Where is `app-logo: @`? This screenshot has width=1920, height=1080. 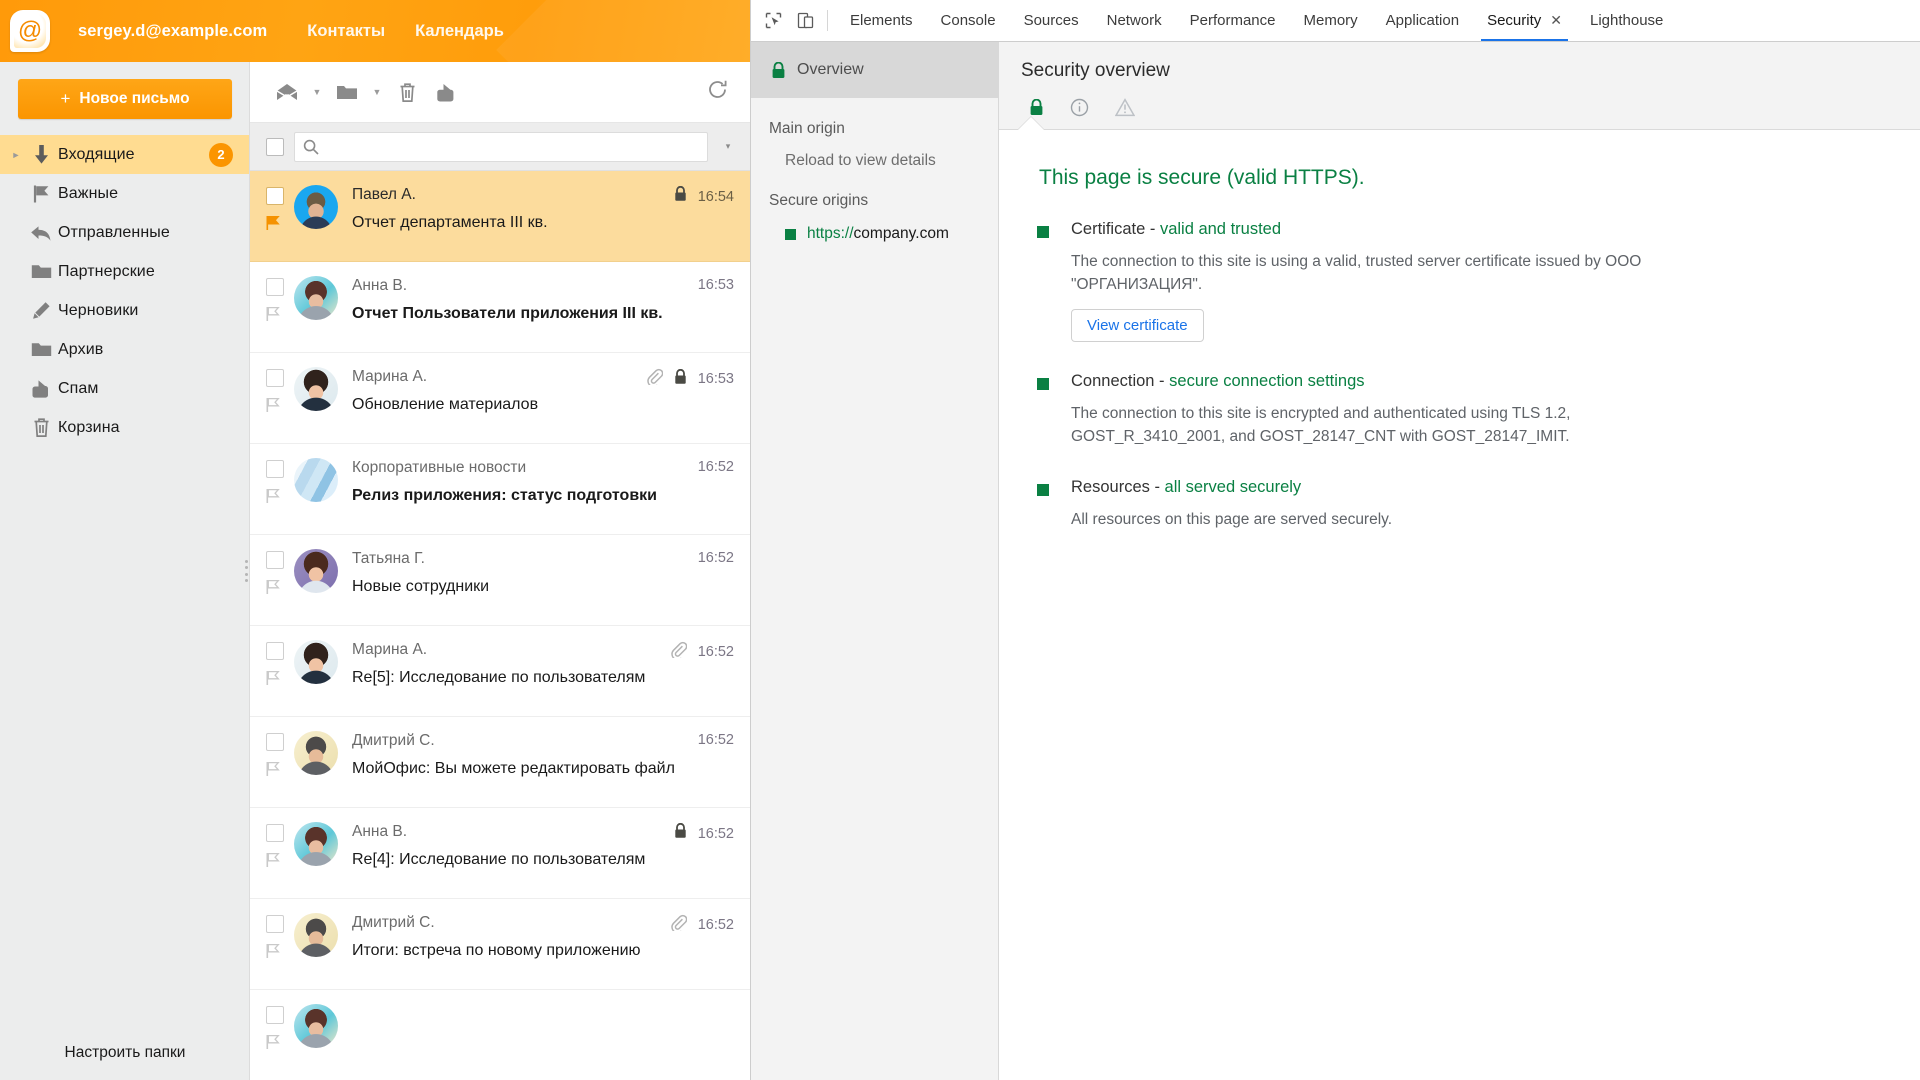 app-logo: @ is located at coordinates (30, 31).